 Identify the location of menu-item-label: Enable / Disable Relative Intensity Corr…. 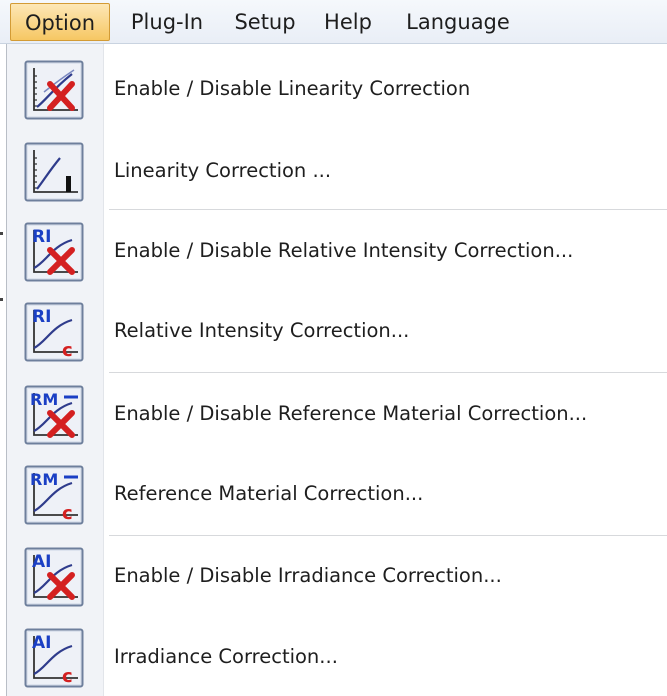
(344, 250).